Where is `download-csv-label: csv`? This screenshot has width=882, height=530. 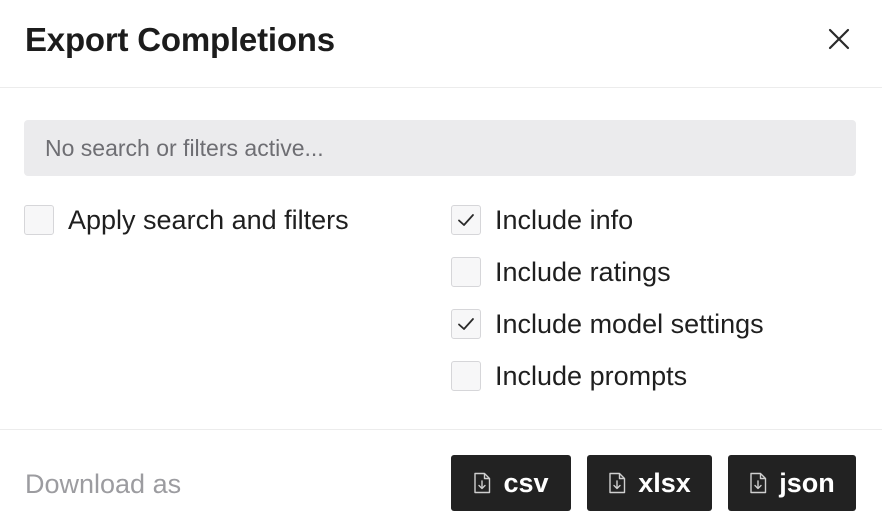
download-csv-label: csv is located at coordinates (526, 483).